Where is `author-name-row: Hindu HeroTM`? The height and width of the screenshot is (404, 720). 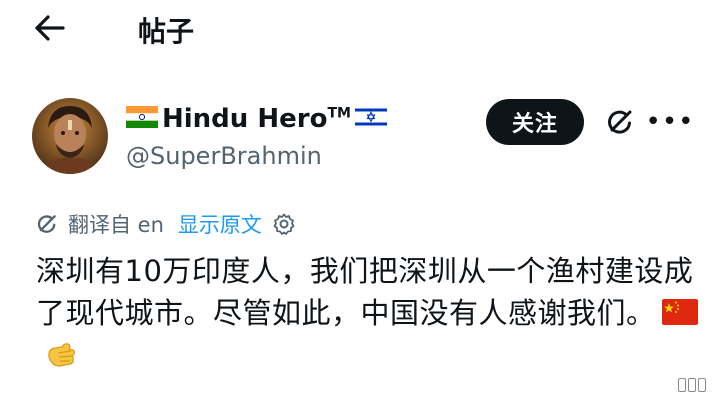 author-name-row: Hindu HeroTM is located at coordinates (258, 119).